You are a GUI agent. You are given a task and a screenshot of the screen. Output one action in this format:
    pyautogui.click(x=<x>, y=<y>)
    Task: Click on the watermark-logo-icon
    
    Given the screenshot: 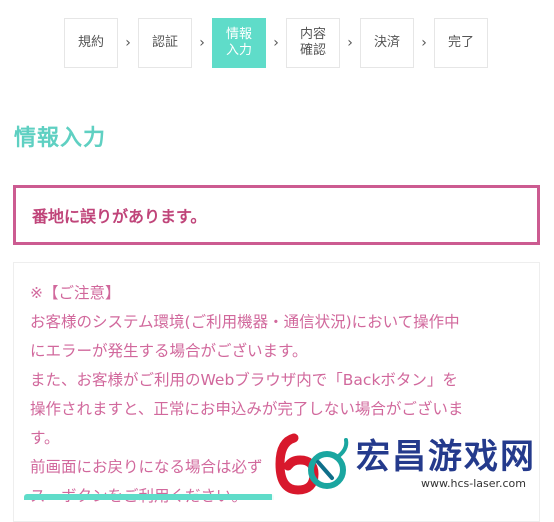 What is the action you would take?
    pyautogui.click(x=312, y=464)
    